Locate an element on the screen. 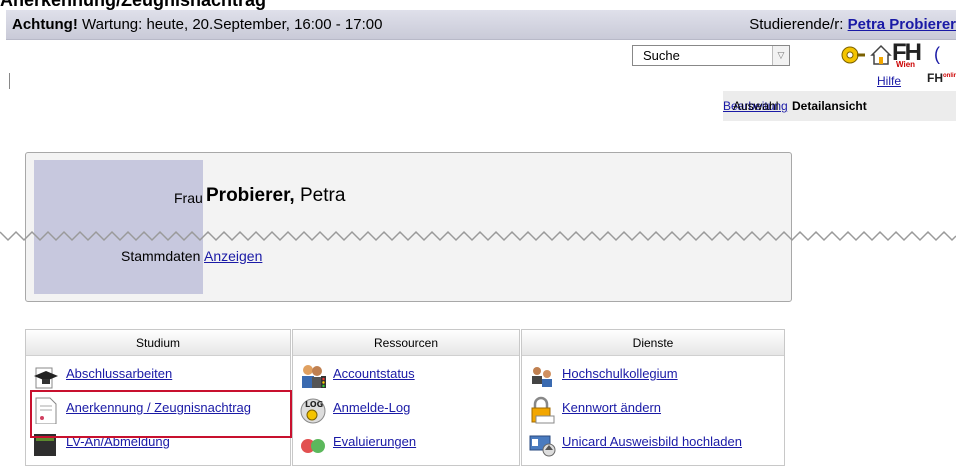 The width and height of the screenshot is (956, 466). stammdaten-label: Stammdaten is located at coordinates (161, 256).